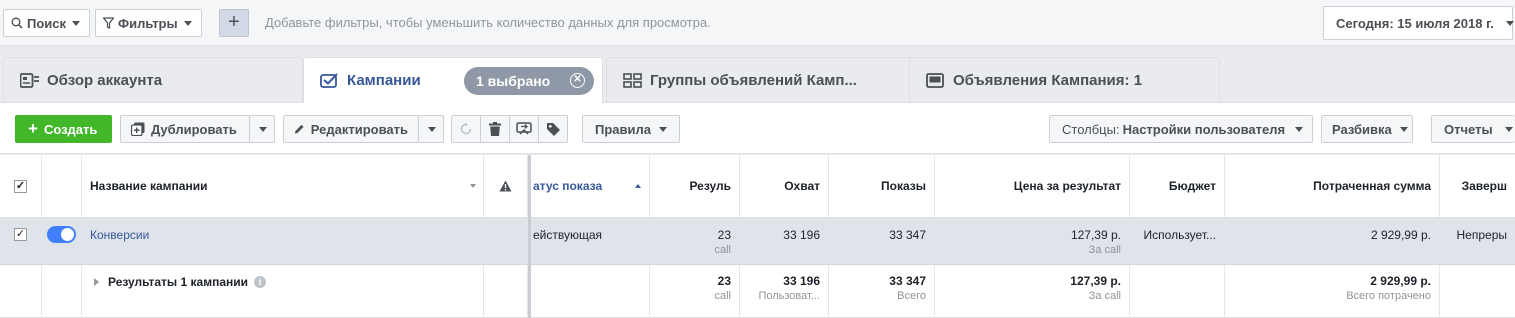 The image size is (1515, 318). What do you see at coordinates (568, 235) in the screenshot?
I see `campaign-delivery-status: ействующая` at bounding box center [568, 235].